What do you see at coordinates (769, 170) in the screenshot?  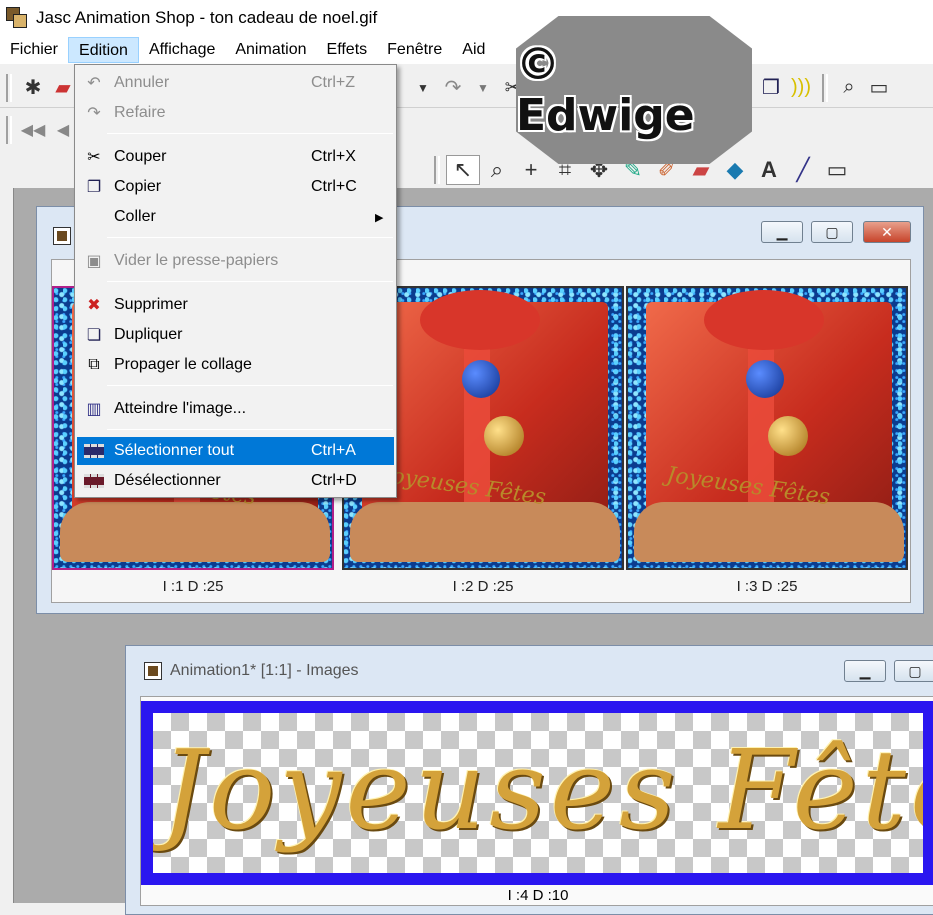 I see `text-tool-icon: A` at bounding box center [769, 170].